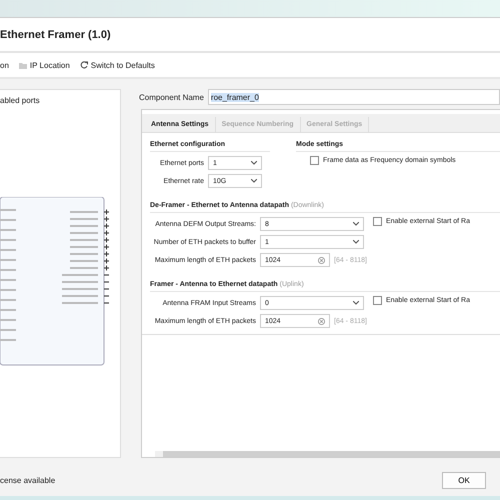 The height and width of the screenshot is (500, 500). I want to click on folder-icon, so click(22, 65).